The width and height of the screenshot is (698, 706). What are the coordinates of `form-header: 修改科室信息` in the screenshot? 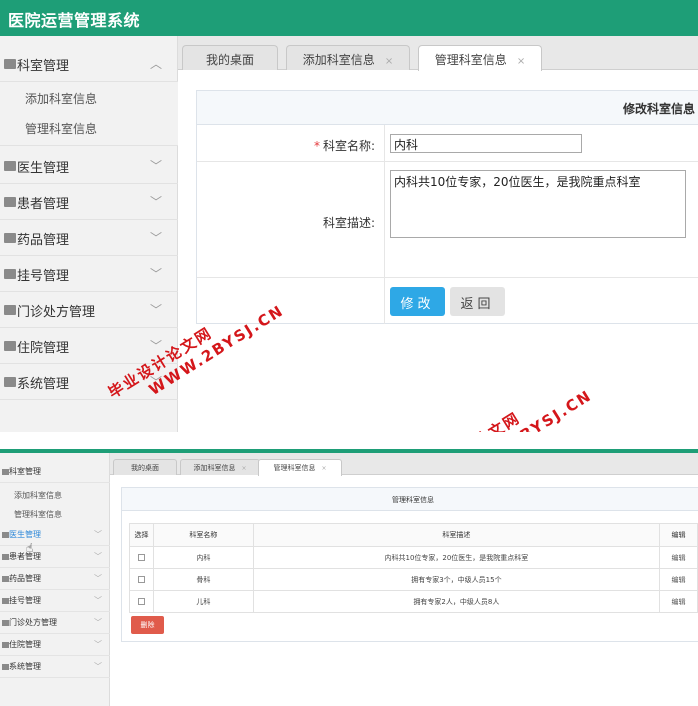 It's located at (447, 108).